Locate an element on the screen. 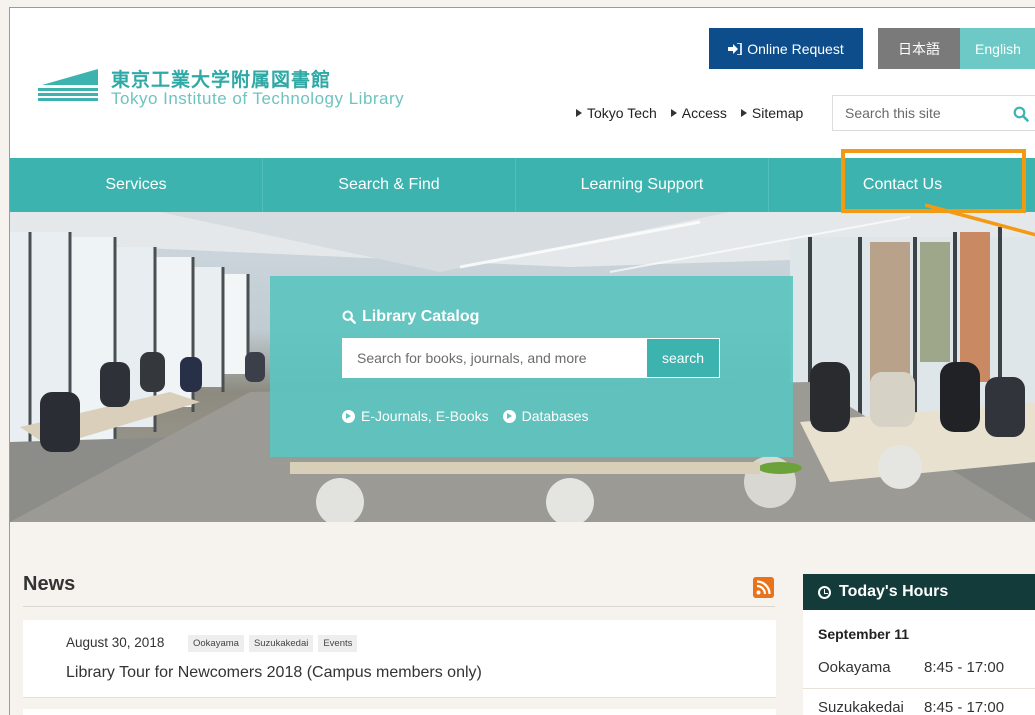 The height and width of the screenshot is (715, 1035). news-tags: Ookayama Suzukakedai Events is located at coordinates (273, 643).